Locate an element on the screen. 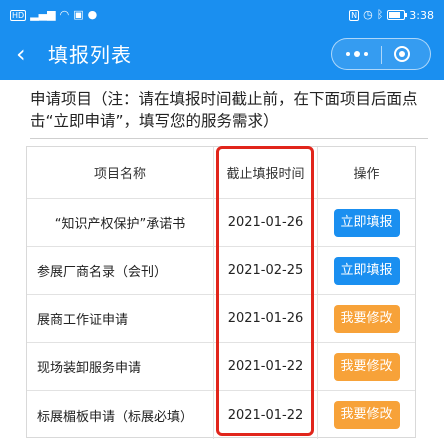 This screenshot has height=441, width=444. back-icon: ‹ is located at coordinates (21, 54).